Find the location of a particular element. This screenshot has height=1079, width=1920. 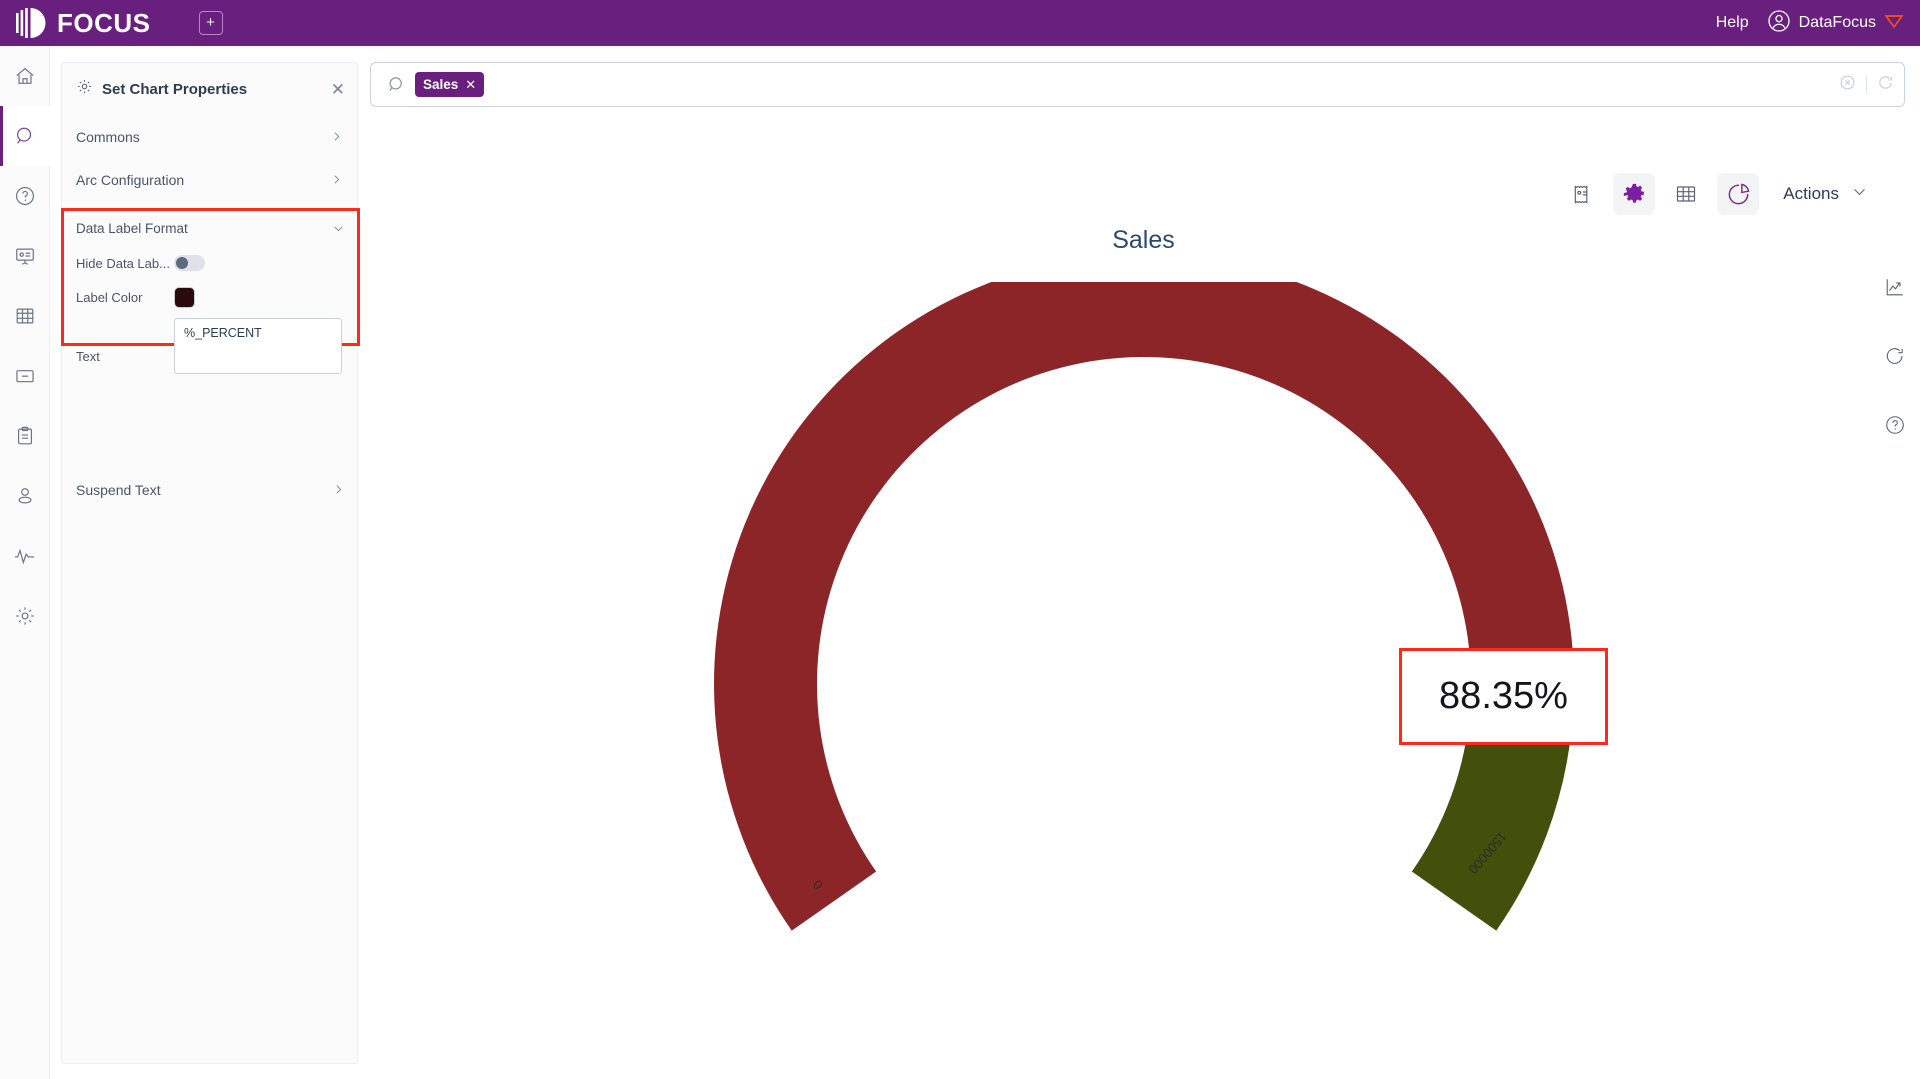

section-commons: Commons is located at coordinates (209, 136).